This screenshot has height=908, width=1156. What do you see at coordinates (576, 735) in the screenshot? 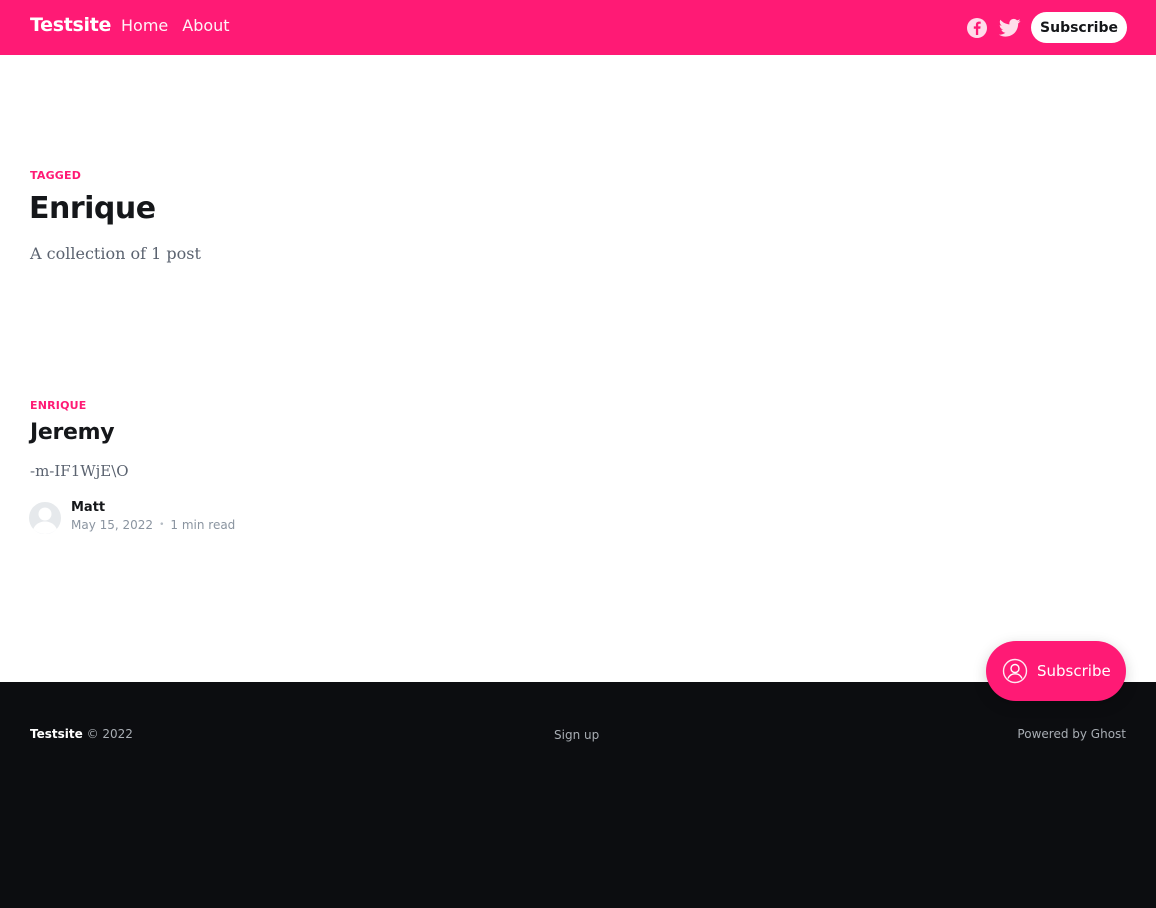
I see `footer-signup-link: Sign up` at bounding box center [576, 735].